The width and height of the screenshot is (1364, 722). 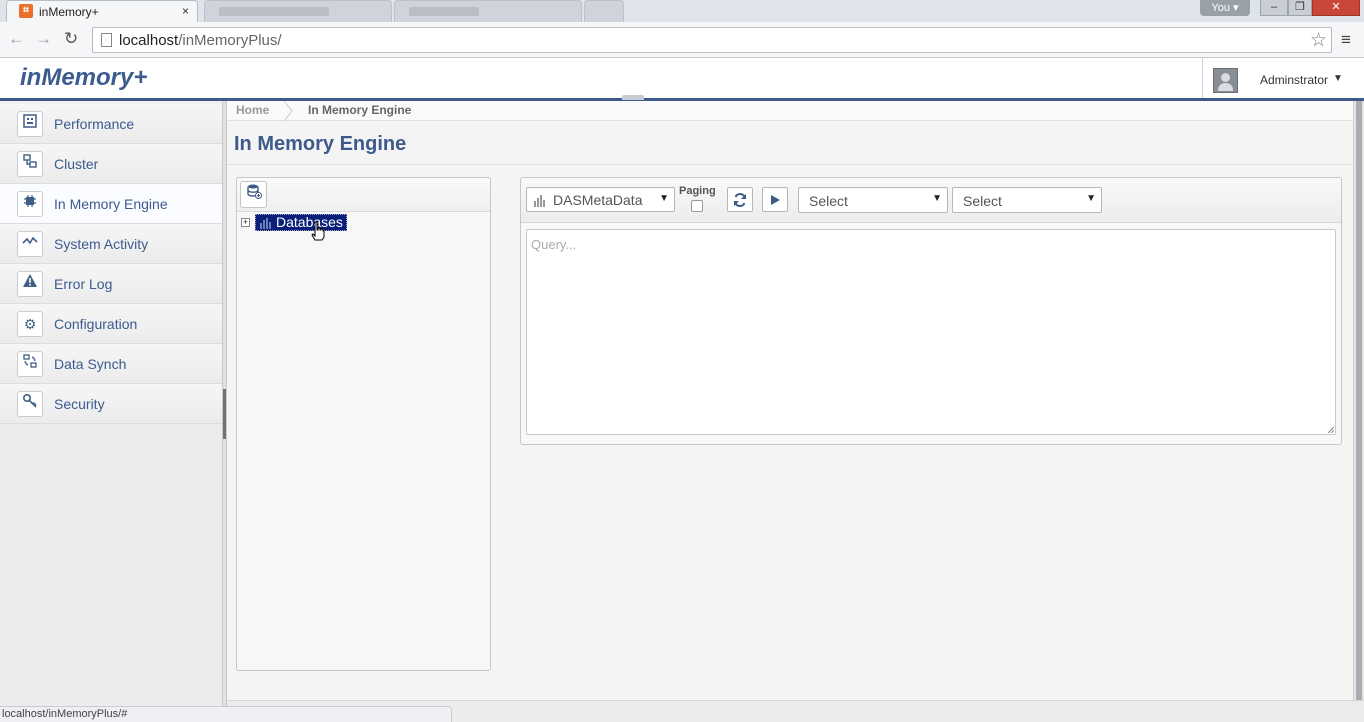 I want to click on refresh-button, so click(x=740, y=199).